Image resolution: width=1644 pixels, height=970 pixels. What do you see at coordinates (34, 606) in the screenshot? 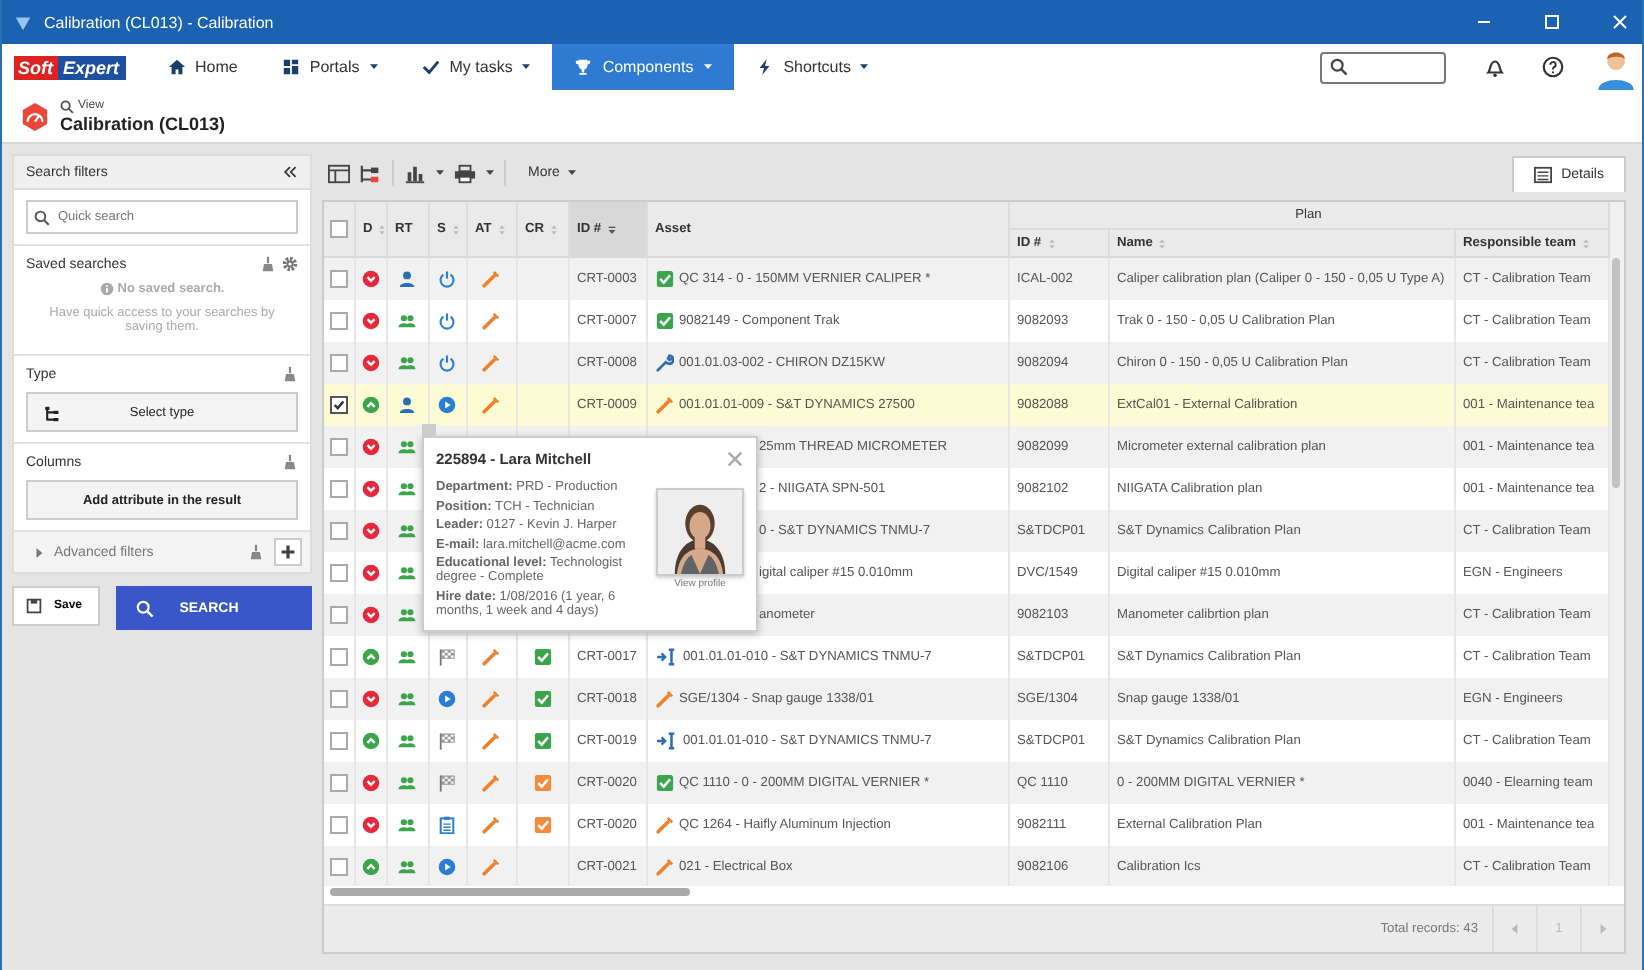
I see `floppy-icon` at bounding box center [34, 606].